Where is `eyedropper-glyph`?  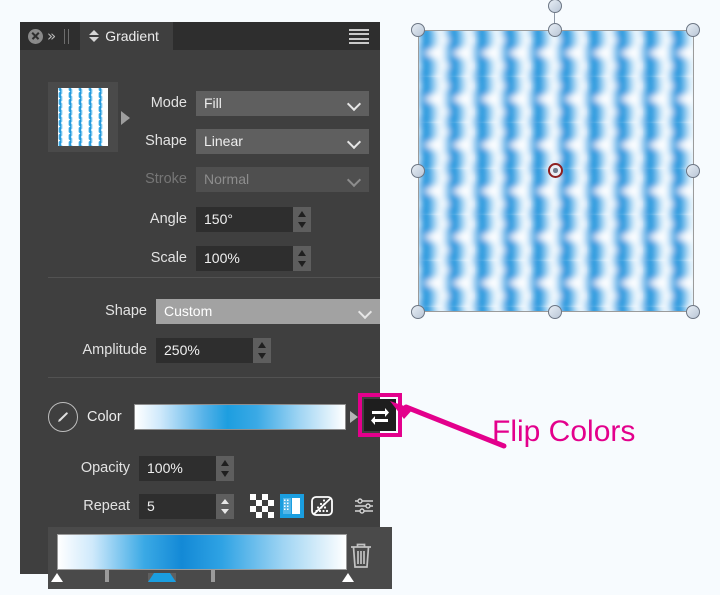
eyedropper-glyph is located at coordinates (63, 417).